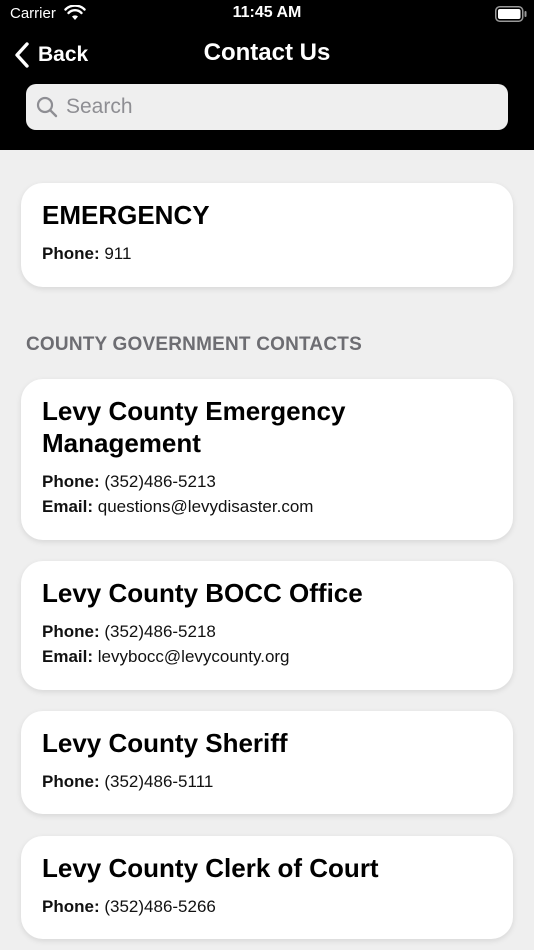 This screenshot has width=534, height=950. Describe the element at coordinates (210, 868) in the screenshot. I see `contact-title: Levy County Clerk of Court` at that location.